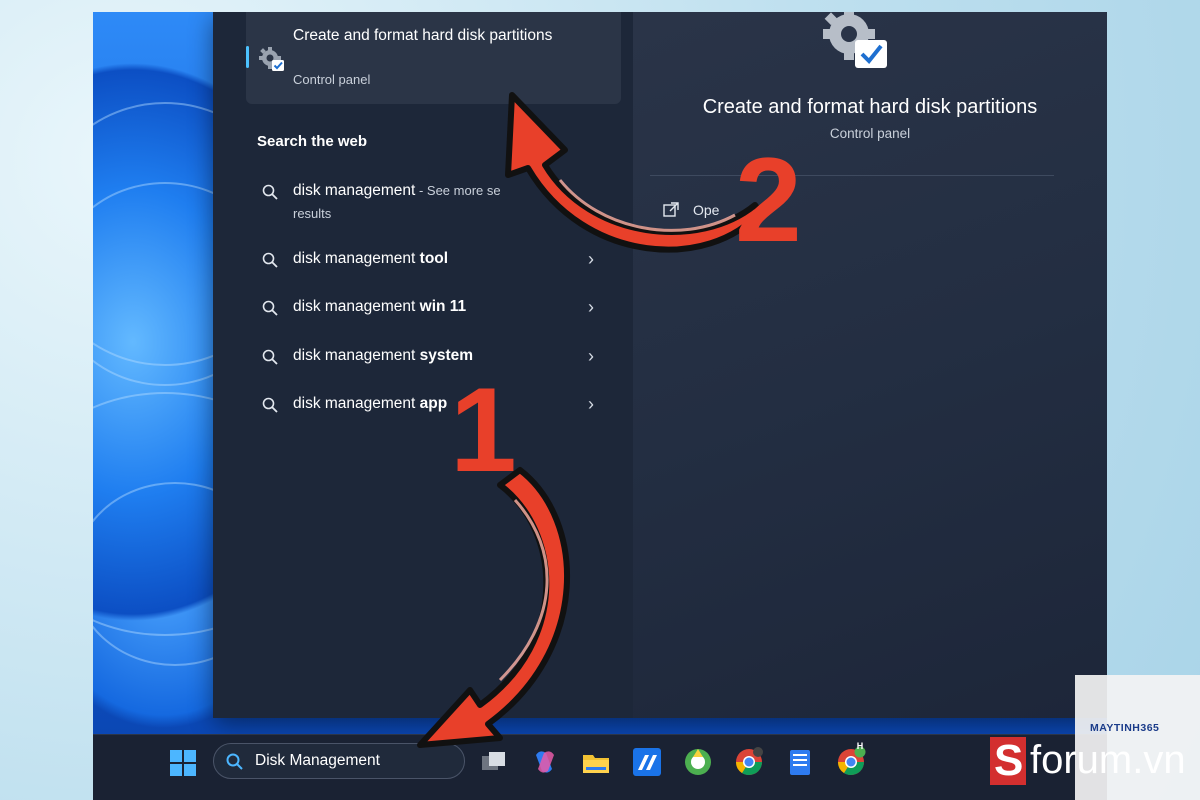 Image resolution: width=1200 pixels, height=800 pixels. What do you see at coordinates (749, 762) in the screenshot?
I see `chrome-icon` at bounding box center [749, 762].